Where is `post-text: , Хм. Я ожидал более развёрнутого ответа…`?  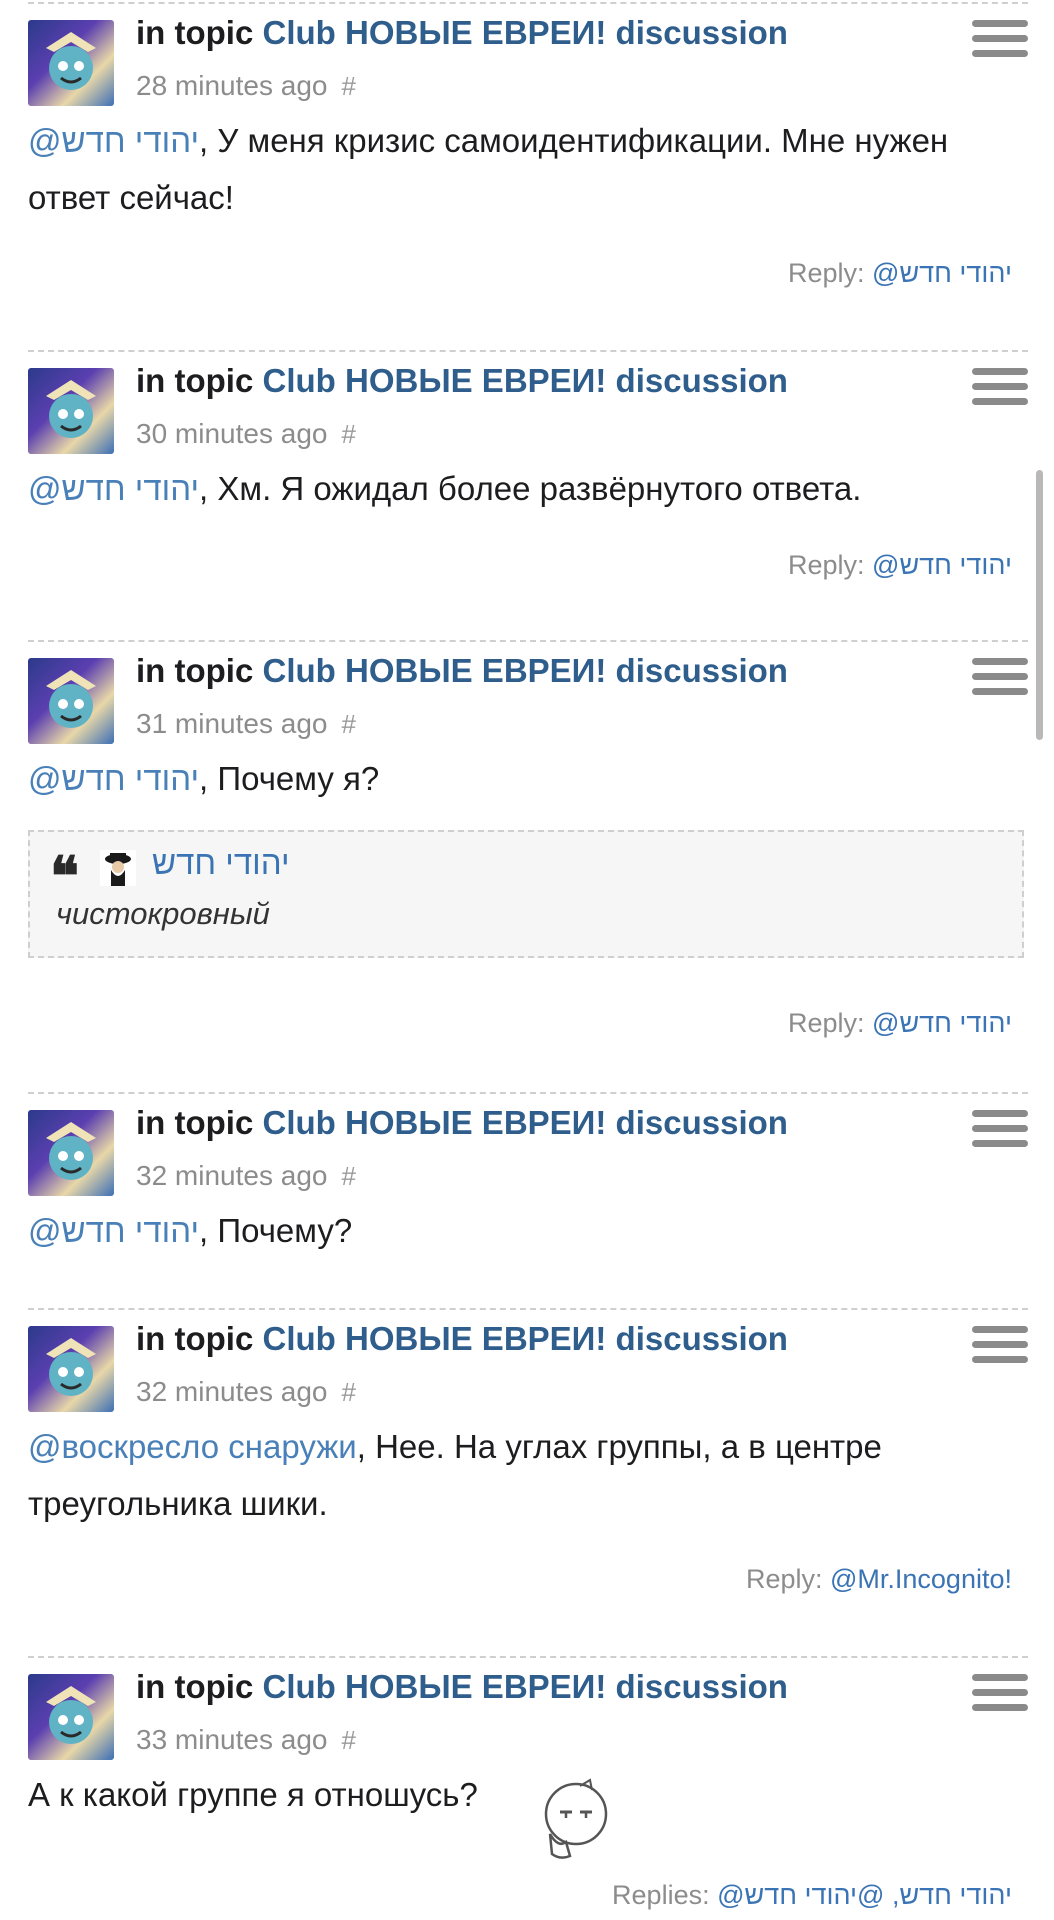 post-text: , Хм. Я ожидал более развёрнутого ответа… is located at coordinates (530, 488).